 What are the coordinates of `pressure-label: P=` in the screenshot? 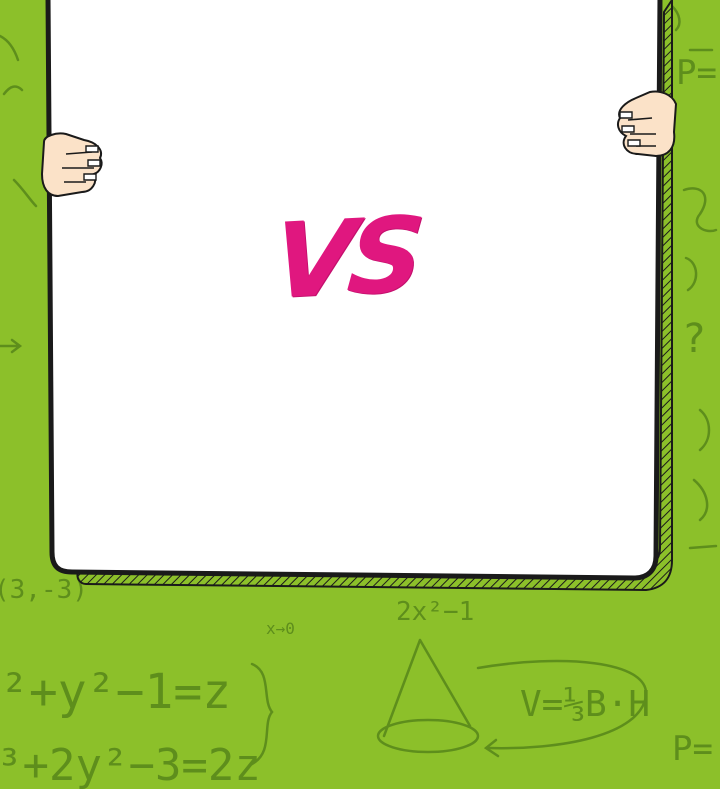 It's located at (696, 73).